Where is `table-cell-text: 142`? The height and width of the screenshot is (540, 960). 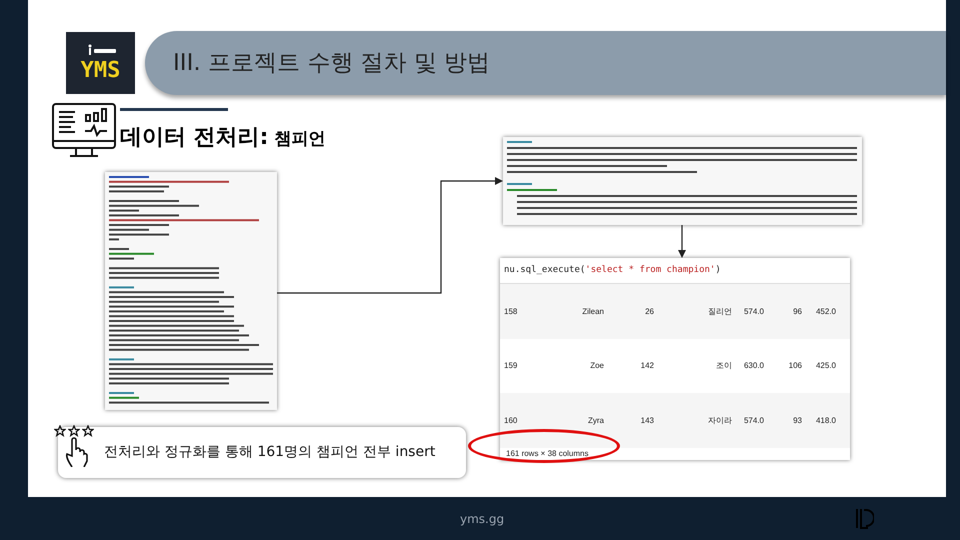 table-cell-text: 142 is located at coordinates (647, 366).